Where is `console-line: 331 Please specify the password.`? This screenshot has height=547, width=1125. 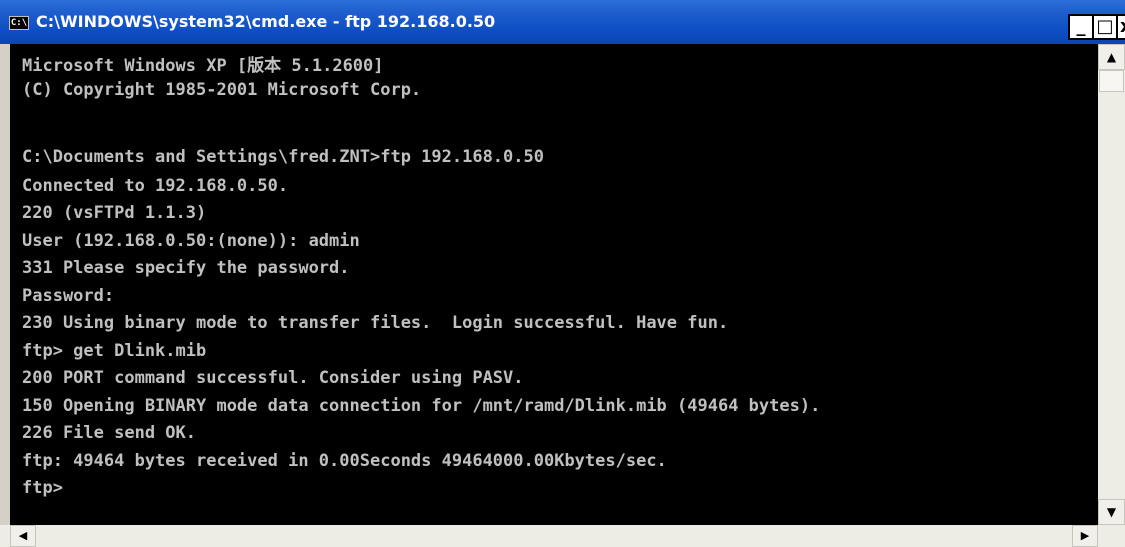
console-line: 331 Please specify the password. is located at coordinates (186, 268).